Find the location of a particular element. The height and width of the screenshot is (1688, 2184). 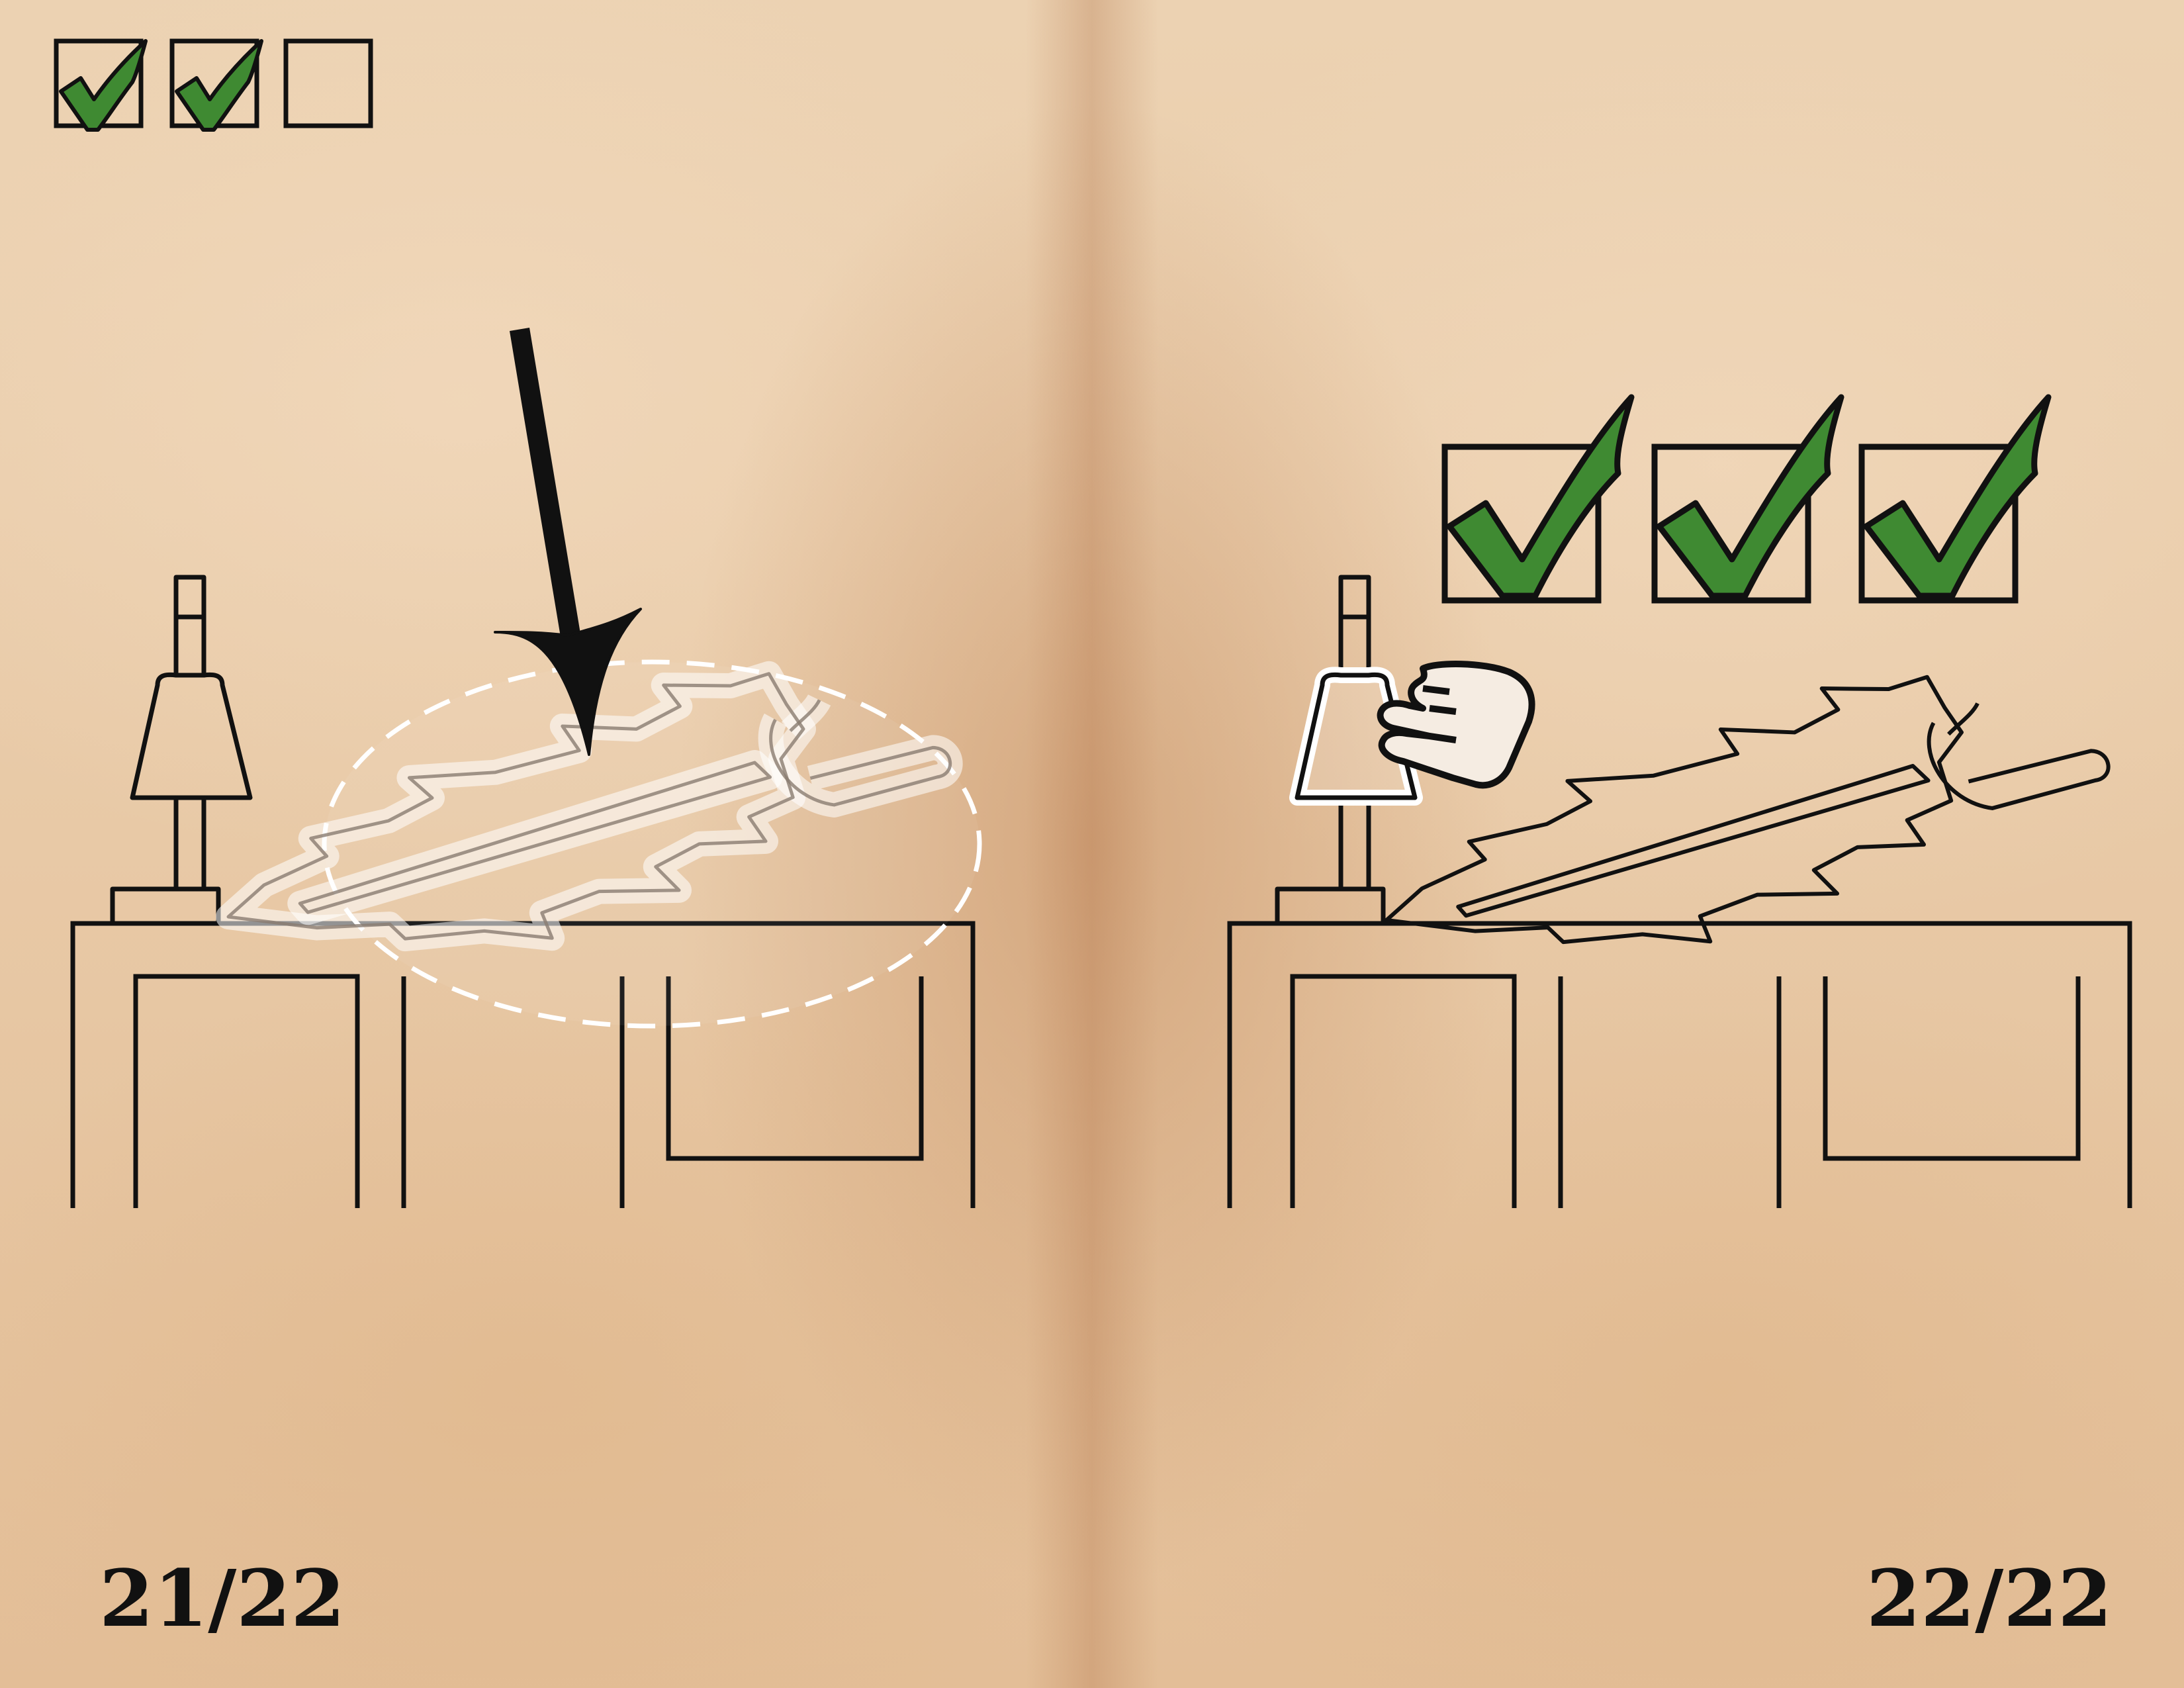

left-progress-checkboxes is located at coordinates (213, 85).